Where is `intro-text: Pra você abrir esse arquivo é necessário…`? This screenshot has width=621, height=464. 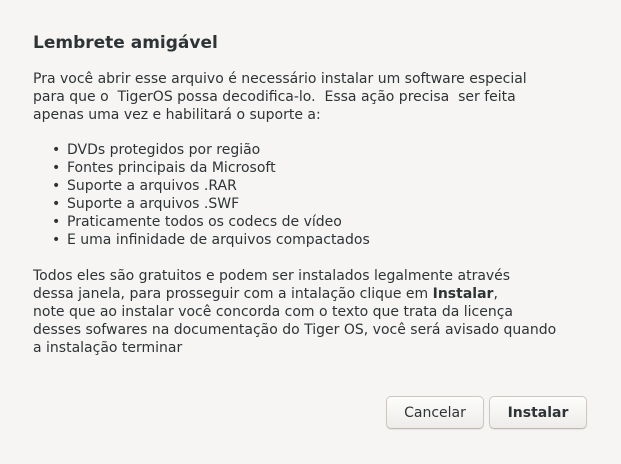
intro-text: Pra você abrir esse arquivo é necessário… is located at coordinates (313, 97).